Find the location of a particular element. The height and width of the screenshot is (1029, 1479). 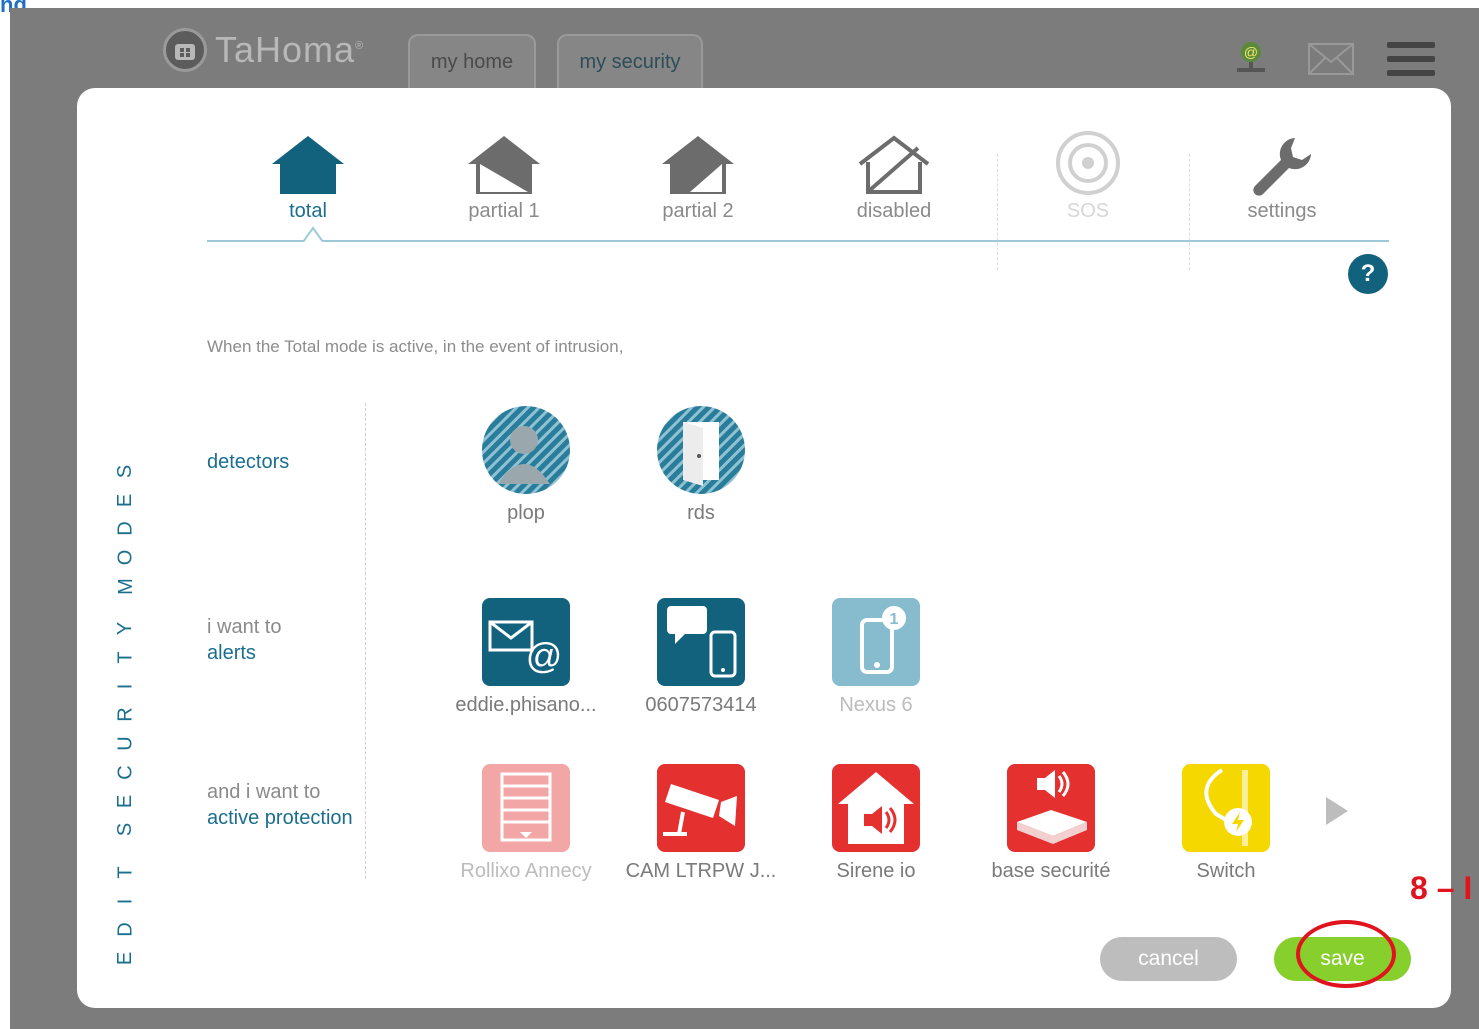

house-partial-1-icon is located at coordinates (504, 157).